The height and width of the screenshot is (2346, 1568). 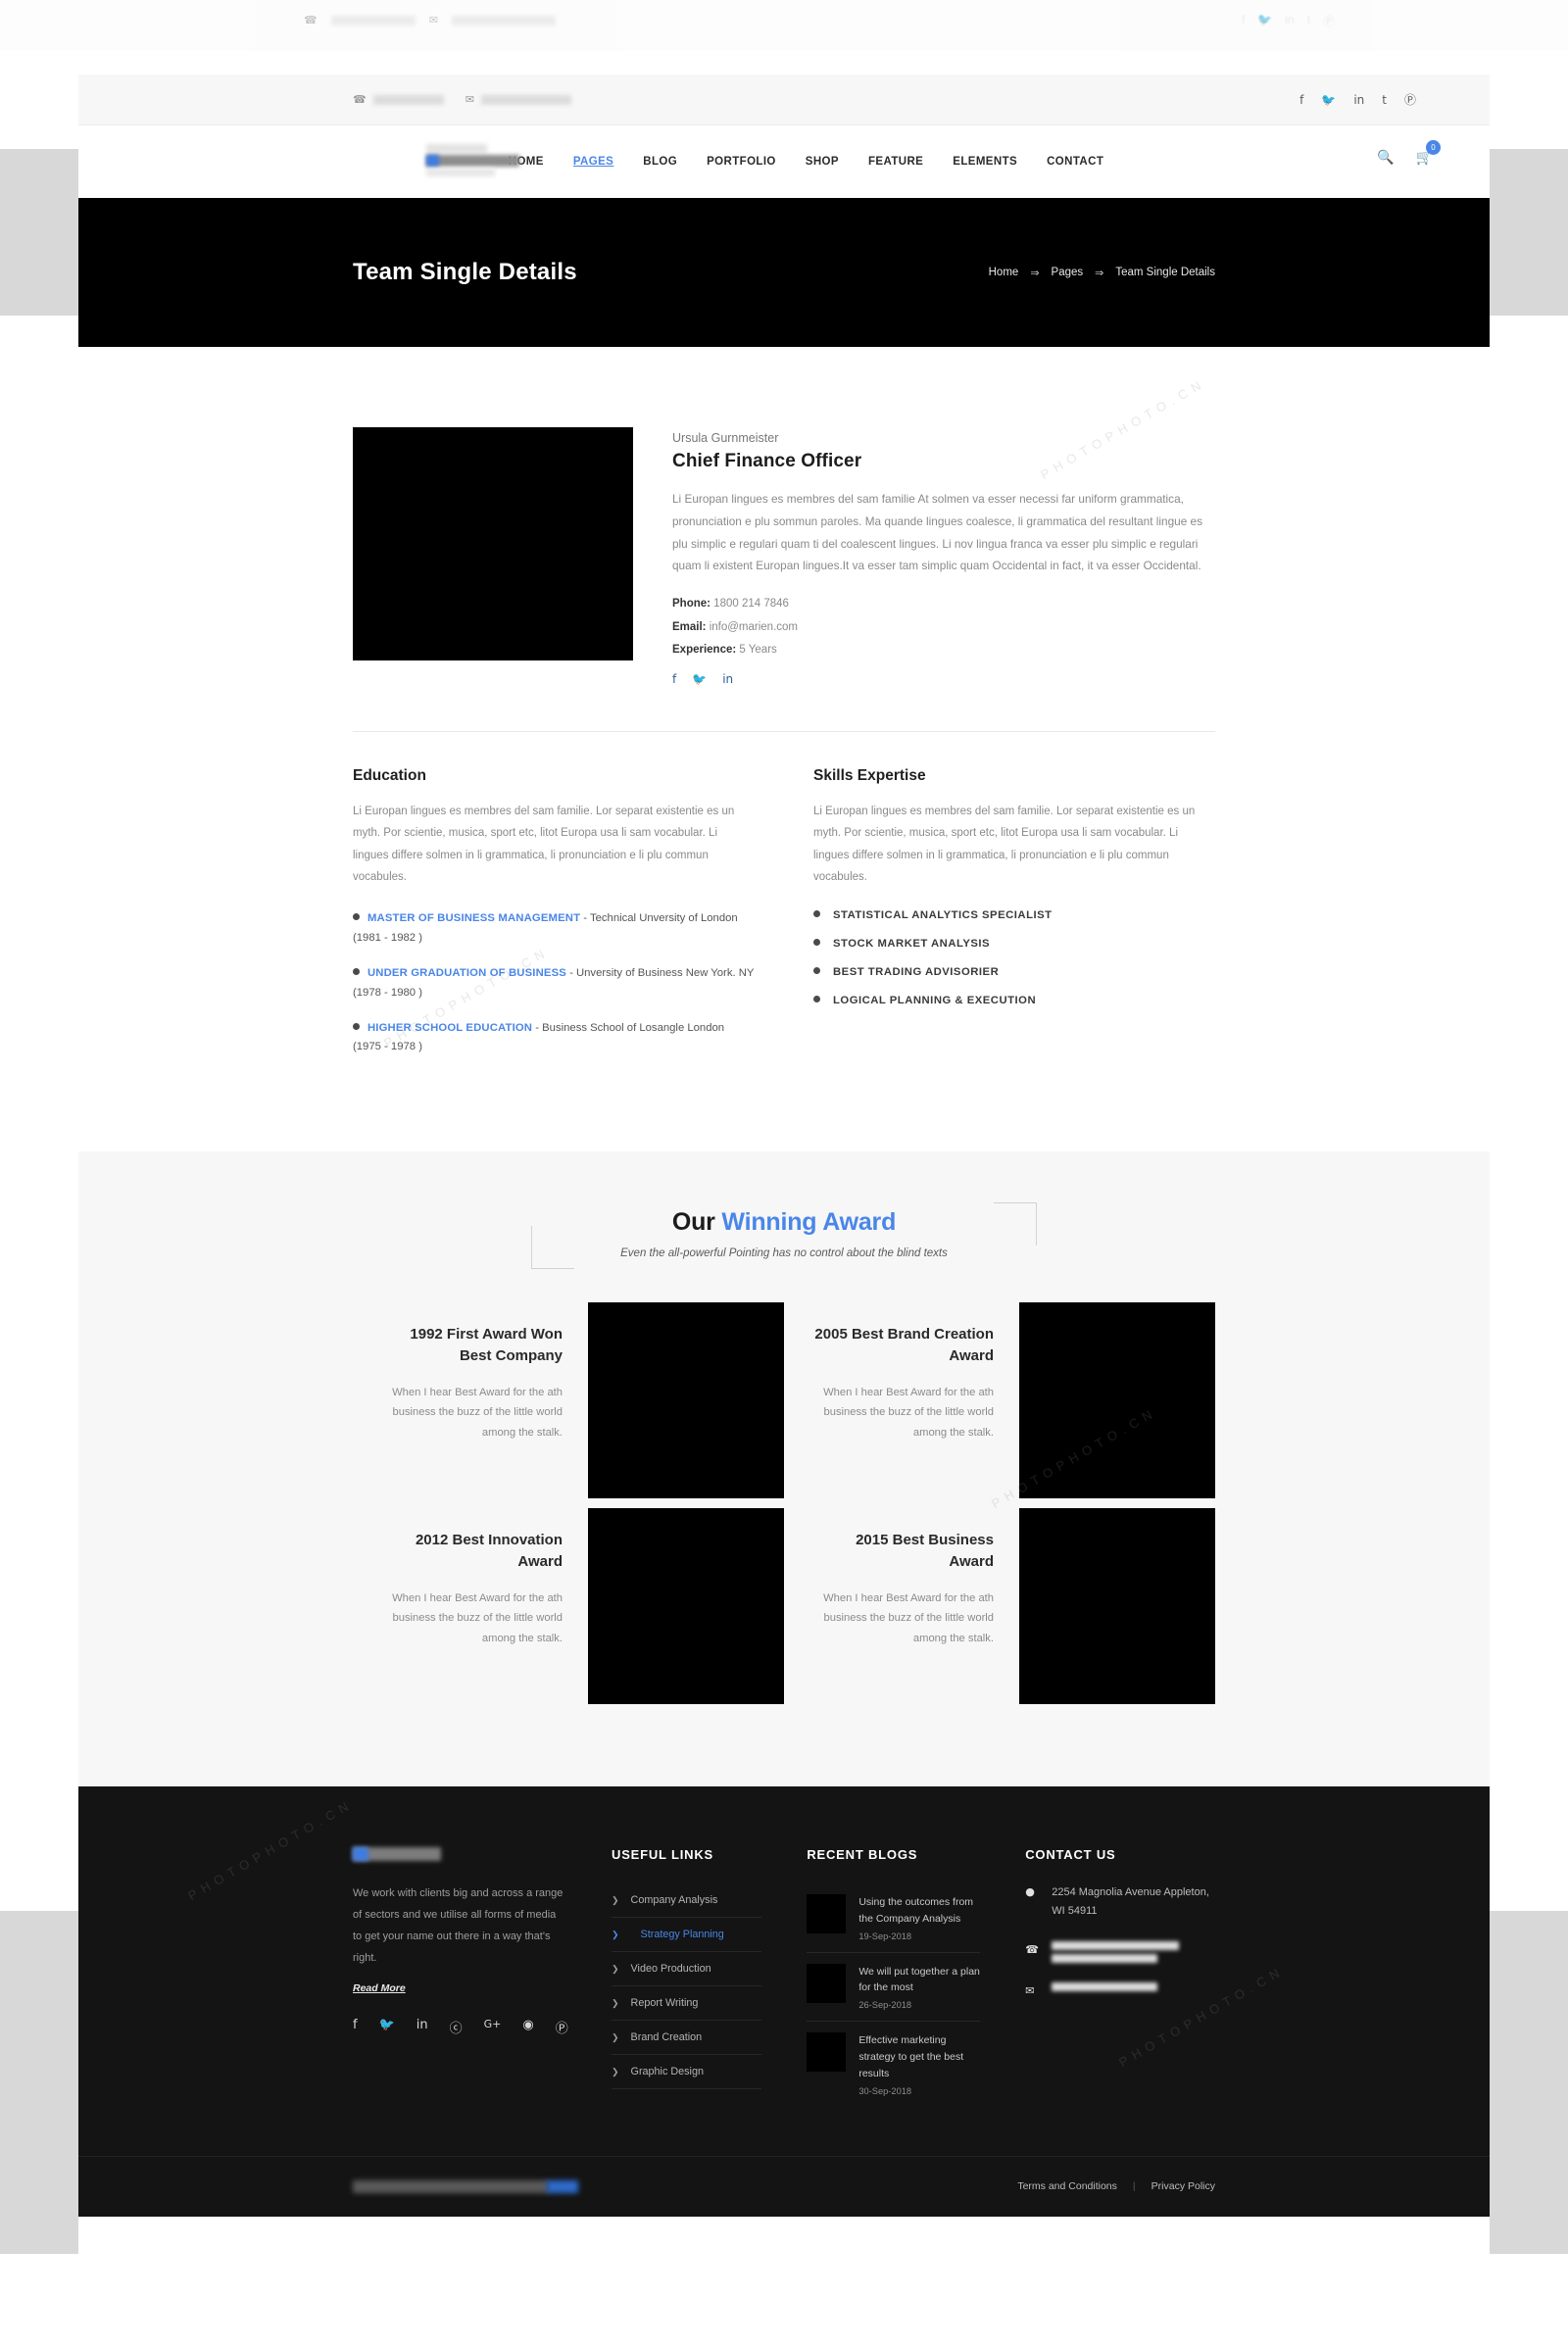 What do you see at coordinates (1433, 147) in the screenshot?
I see `cart-badge: 0` at bounding box center [1433, 147].